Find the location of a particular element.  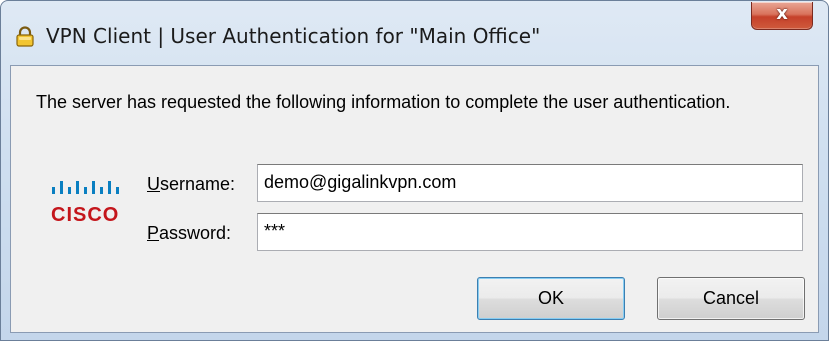

cisco-logo: CISCO is located at coordinates (92, 202).